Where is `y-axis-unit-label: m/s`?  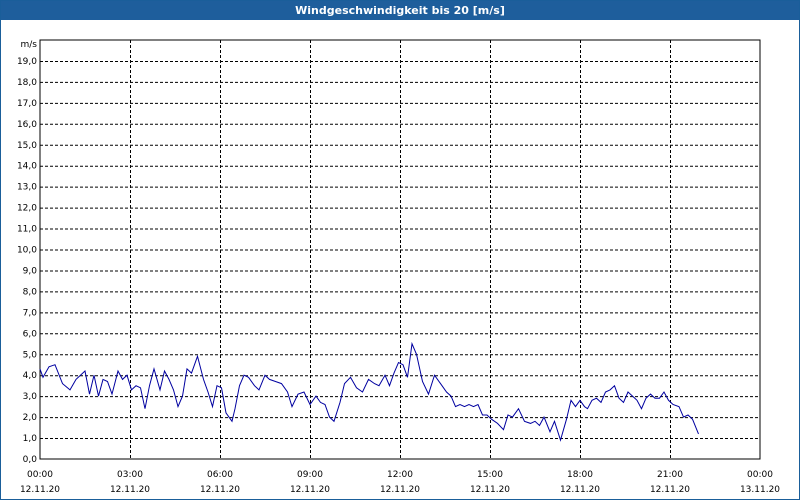
y-axis-unit-label: m/s is located at coordinates (29, 45).